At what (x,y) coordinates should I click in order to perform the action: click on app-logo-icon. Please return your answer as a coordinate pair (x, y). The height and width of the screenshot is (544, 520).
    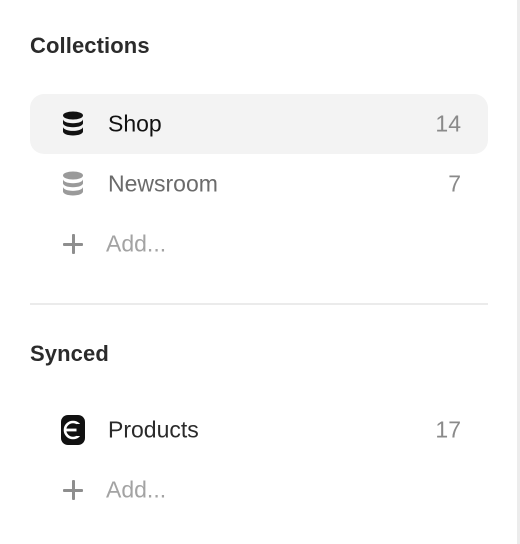
    Looking at the image, I should click on (73, 430).